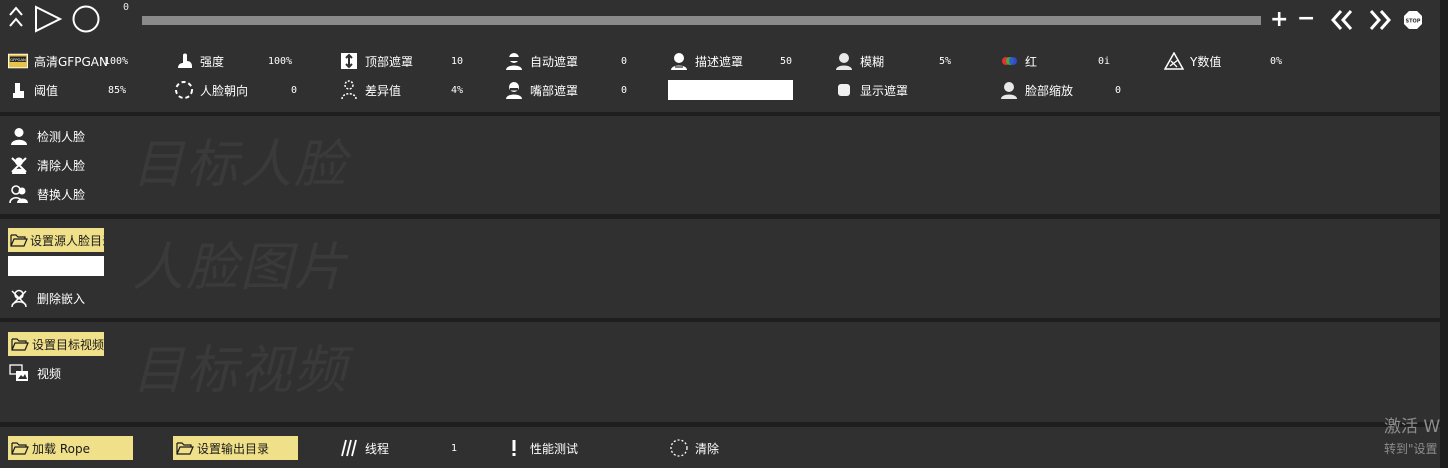 Image resolution: width=1448 pixels, height=468 pixels. What do you see at coordinates (624, 61) in the screenshot?
I see `auto-mask-value: 0` at bounding box center [624, 61].